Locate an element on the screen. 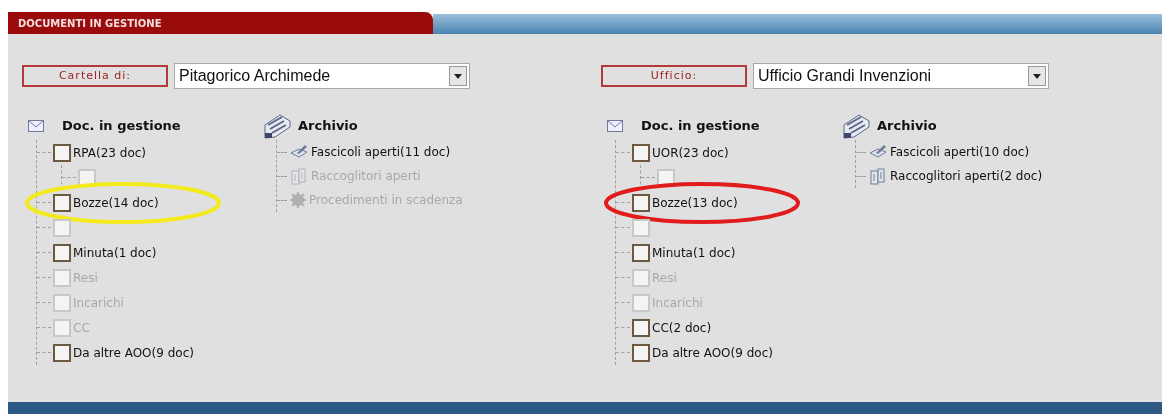 The width and height of the screenshot is (1162, 414). tree-item: Bozze(14 doc) is located at coordinates (116, 202).